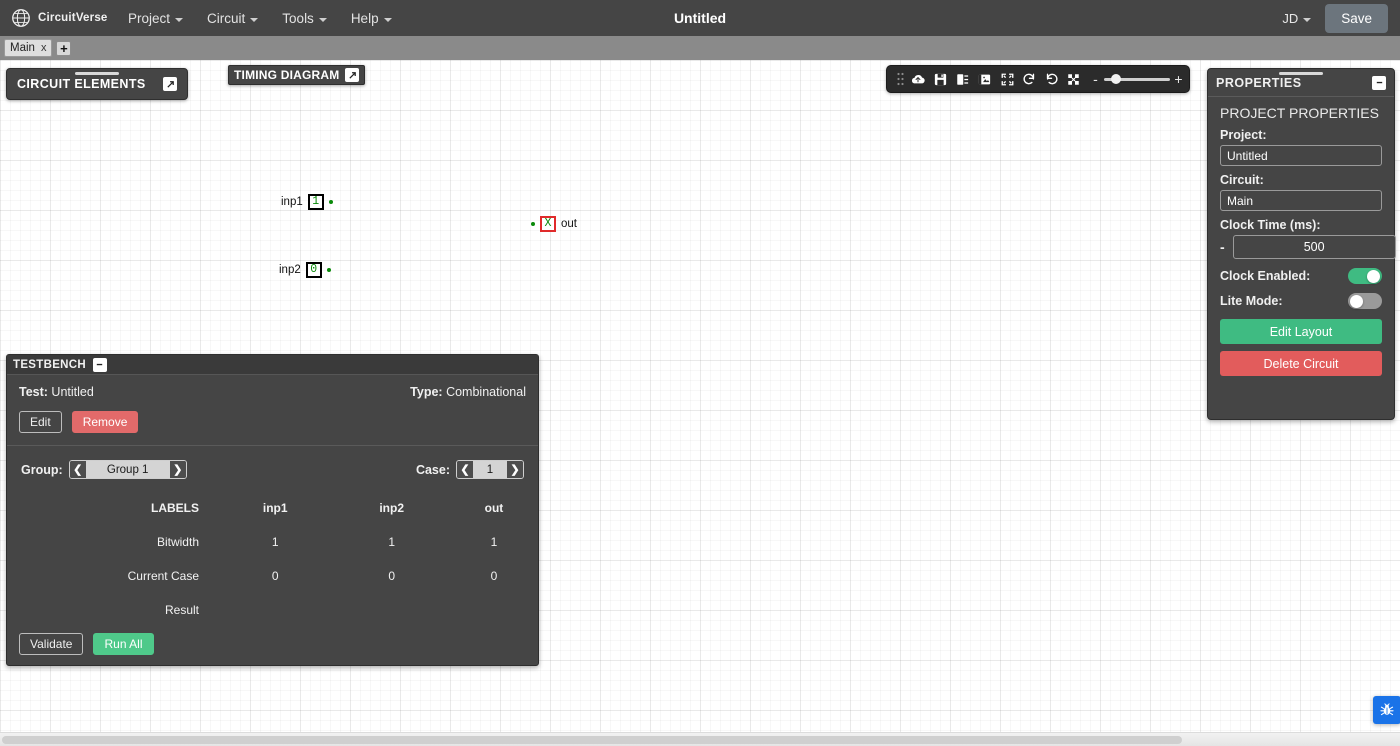  What do you see at coordinates (1297, 18) in the screenshot?
I see `user-menu: JD` at bounding box center [1297, 18].